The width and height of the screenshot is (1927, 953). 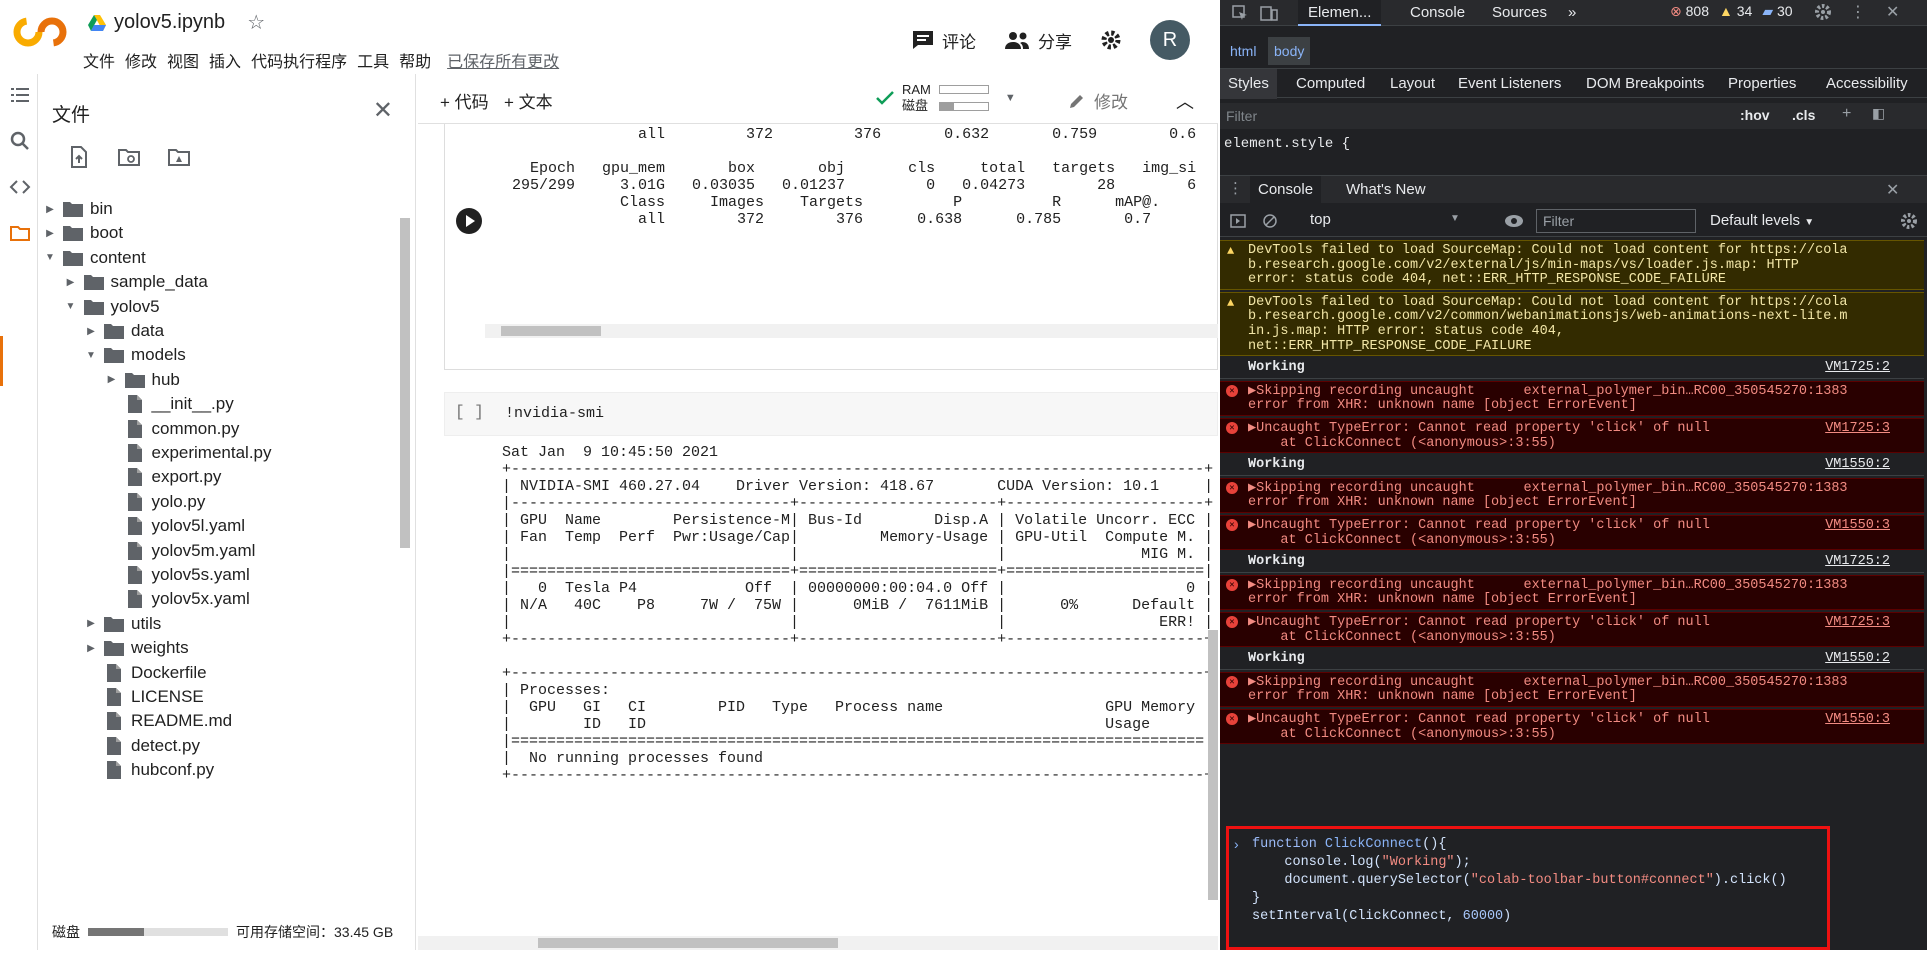 What do you see at coordinates (831, 414) in the screenshot?
I see `code-cell-nvidia-smi: [ ] !nvidia-smi` at bounding box center [831, 414].